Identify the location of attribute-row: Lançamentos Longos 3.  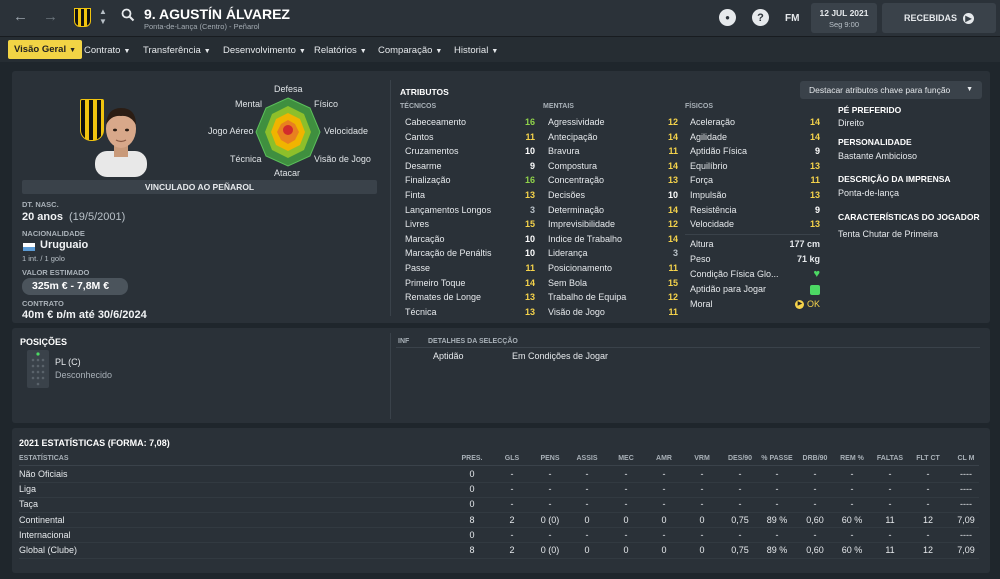
(470, 210).